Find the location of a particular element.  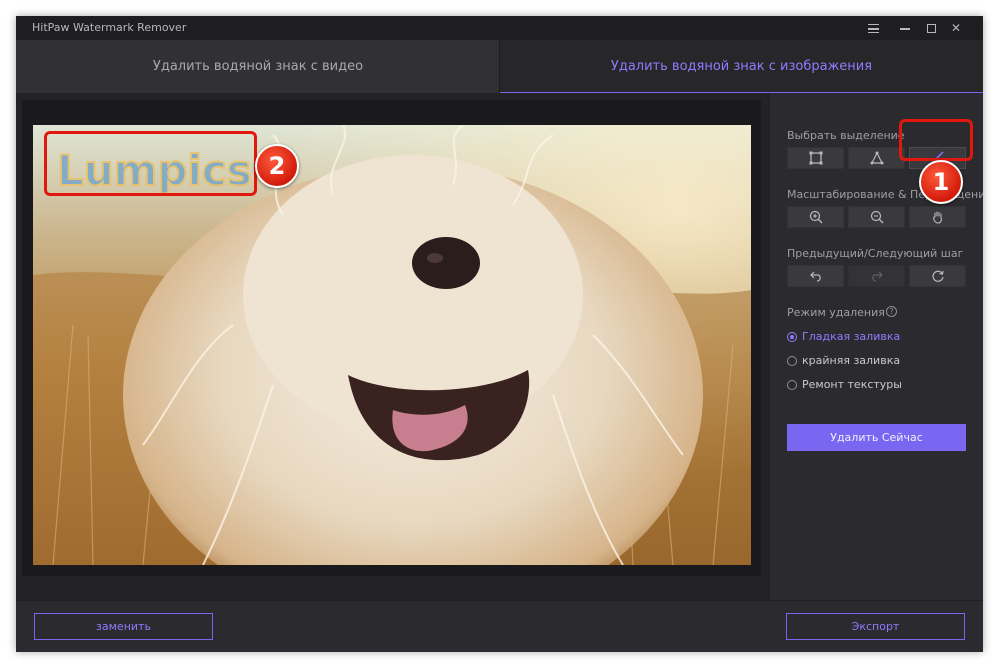

replace-button: заменить is located at coordinates (123, 626).